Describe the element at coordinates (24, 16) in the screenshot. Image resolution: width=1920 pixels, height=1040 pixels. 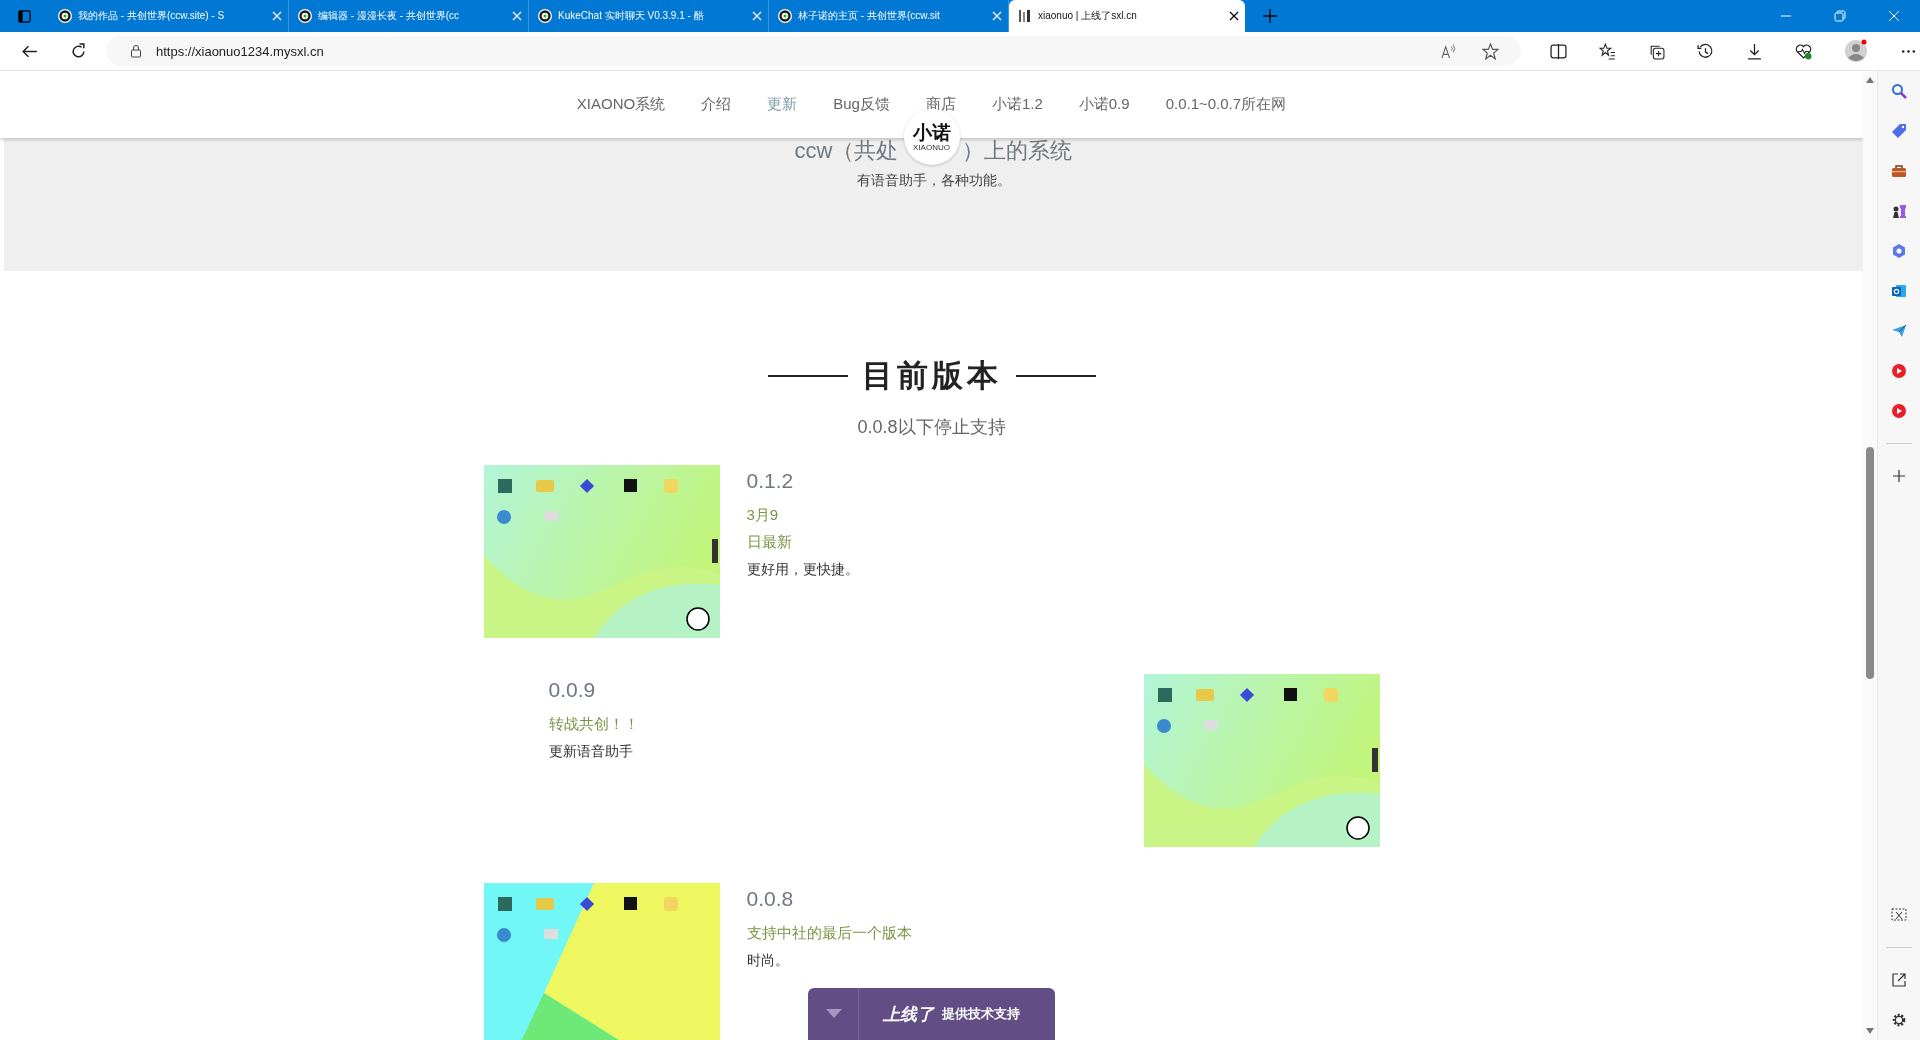
I see `tab-actions-icon` at that location.